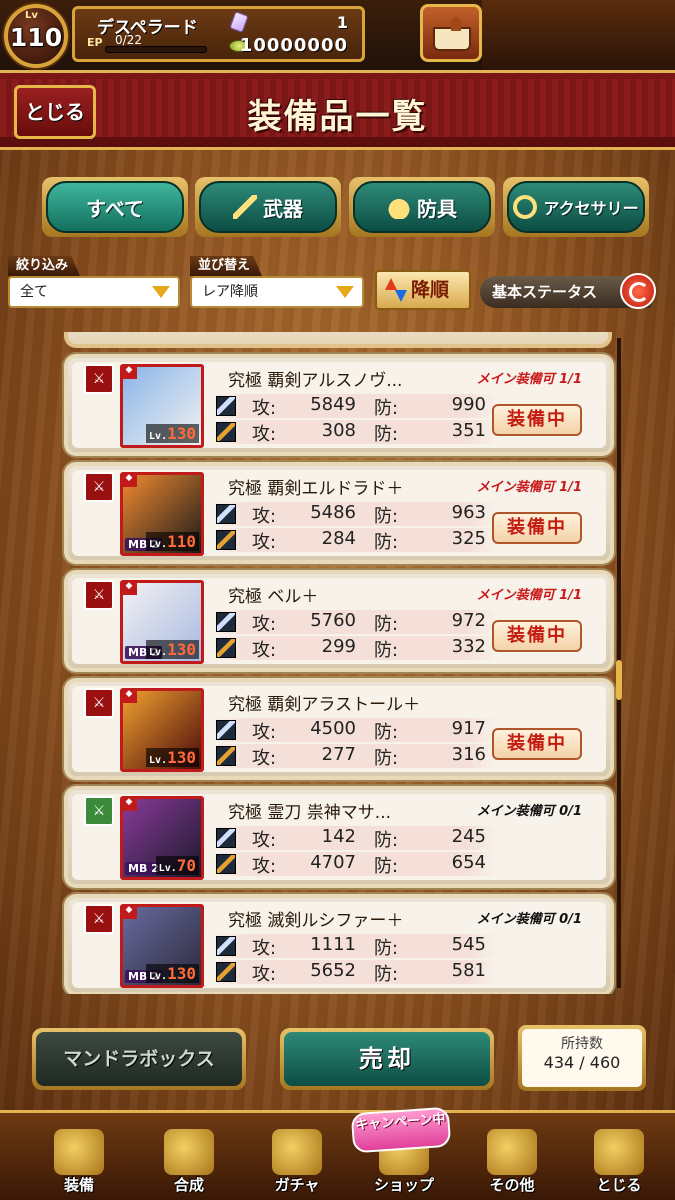  I want to click on nav-synthesis: 合成, so click(189, 1156).